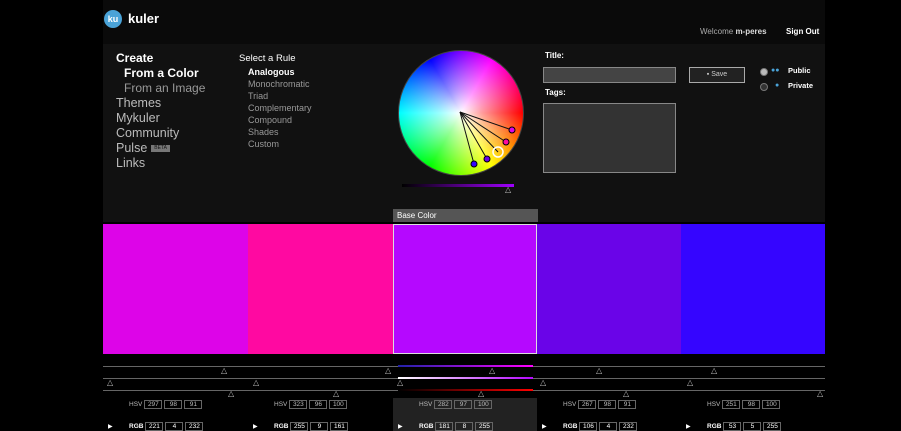 The image size is (901, 431). I want to click on brightness-slider, so click(458, 185).